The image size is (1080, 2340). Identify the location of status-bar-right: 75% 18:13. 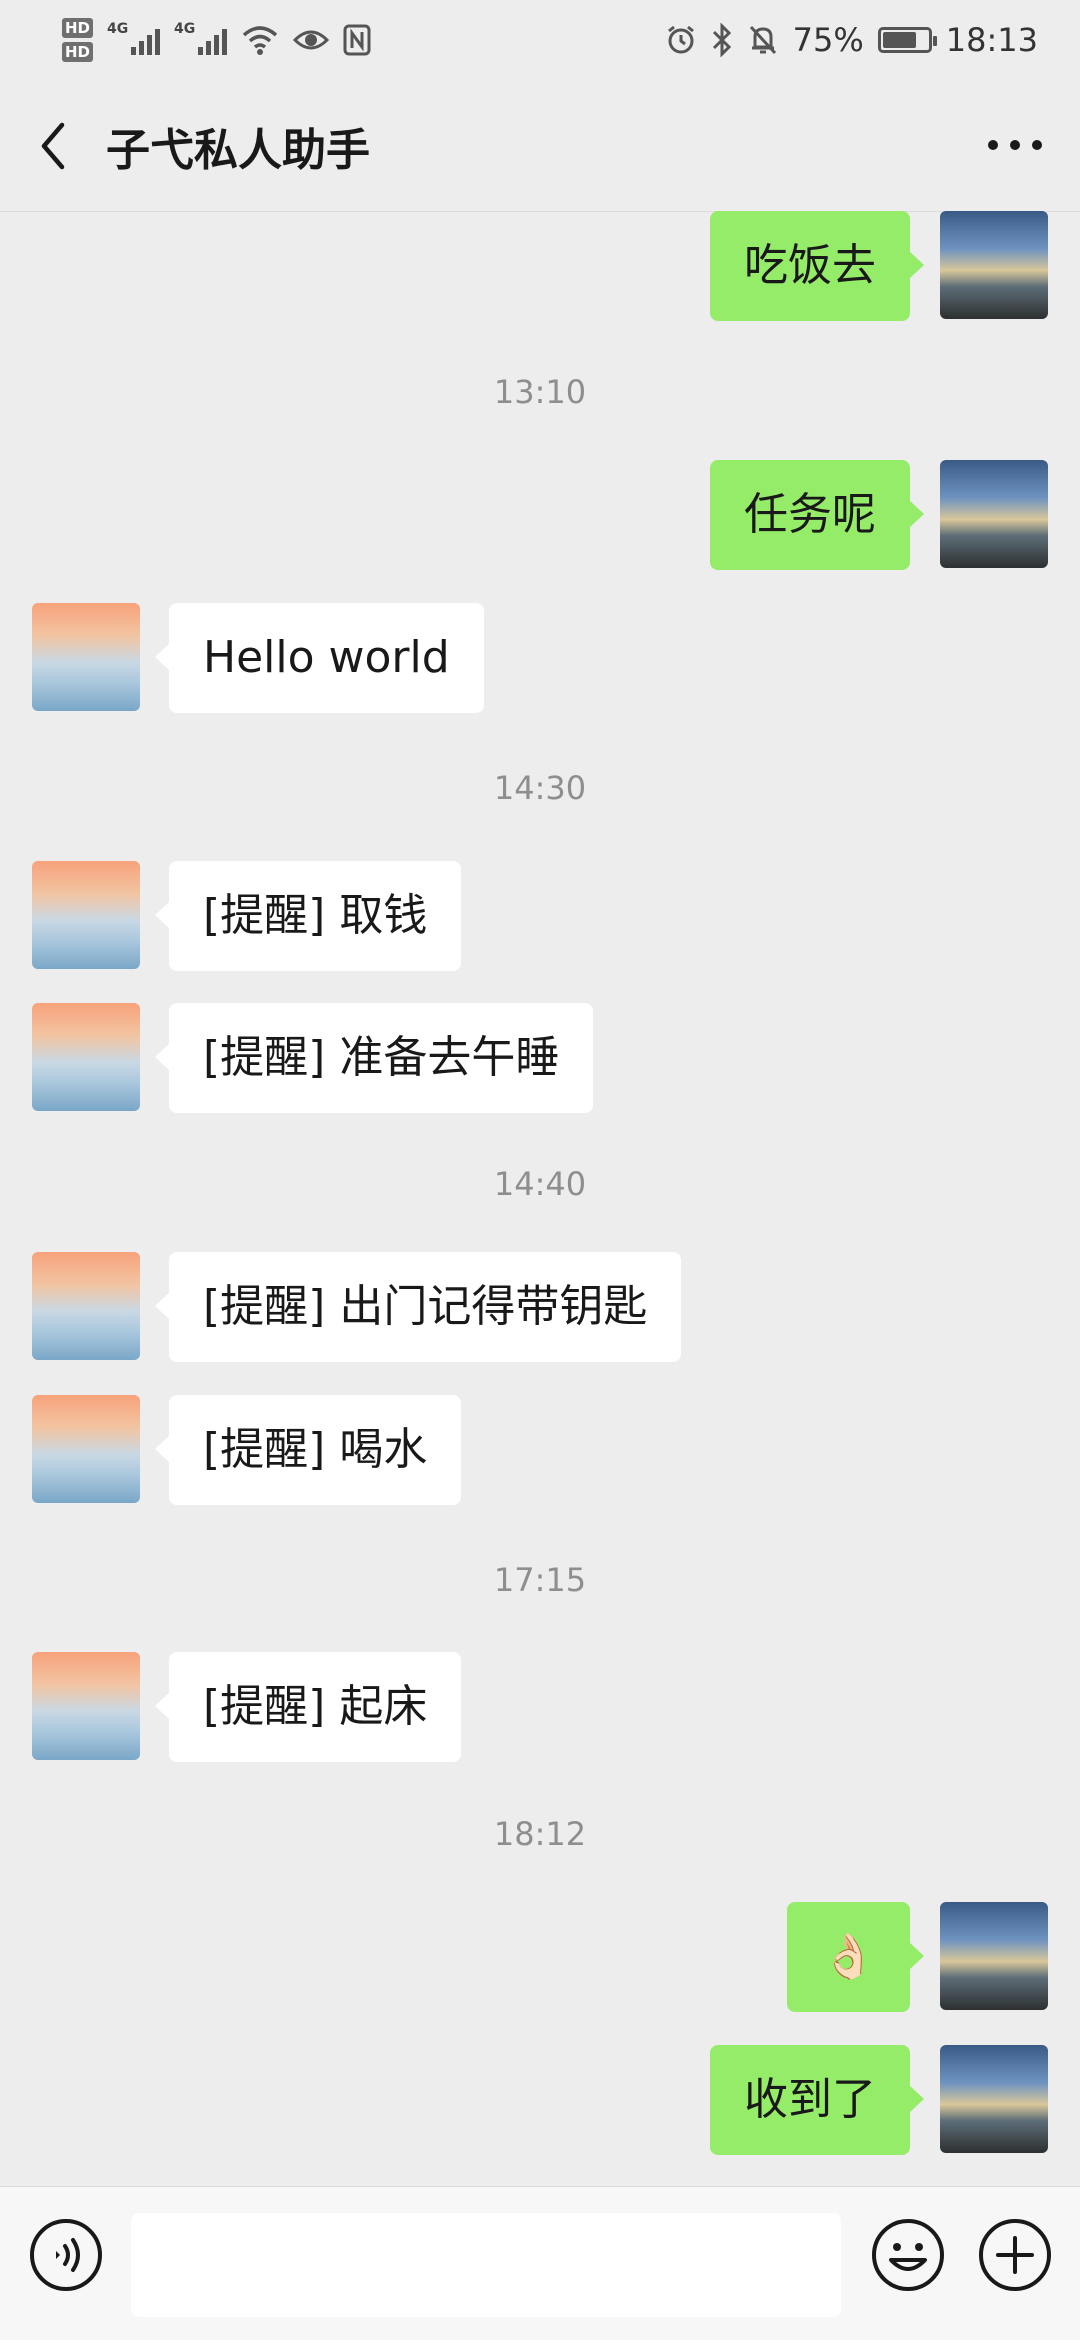
(851, 40).